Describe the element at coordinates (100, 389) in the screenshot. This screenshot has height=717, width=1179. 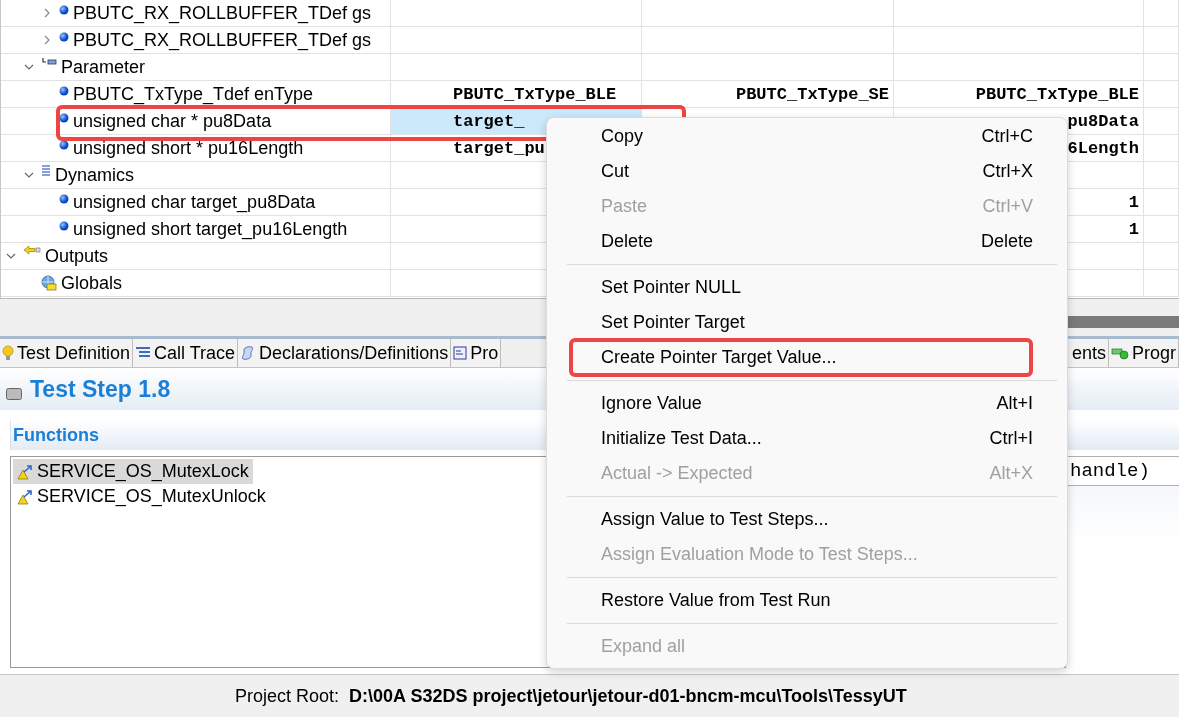
I see `test-step-title: Test Step 1.8` at that location.